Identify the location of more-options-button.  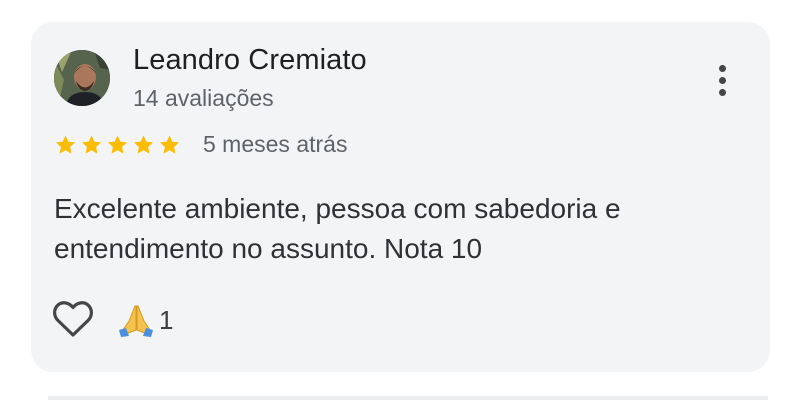
(722, 80).